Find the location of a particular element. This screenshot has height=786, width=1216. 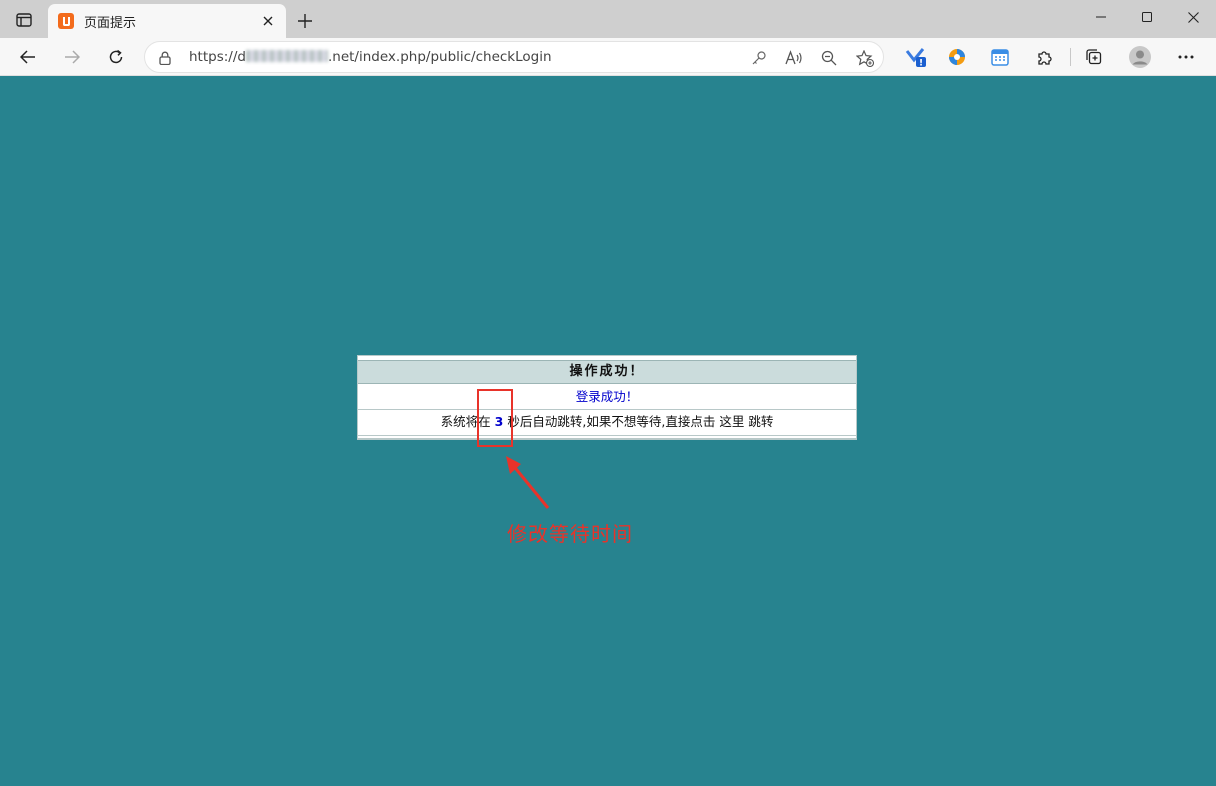

back-icon is located at coordinates (28, 57).